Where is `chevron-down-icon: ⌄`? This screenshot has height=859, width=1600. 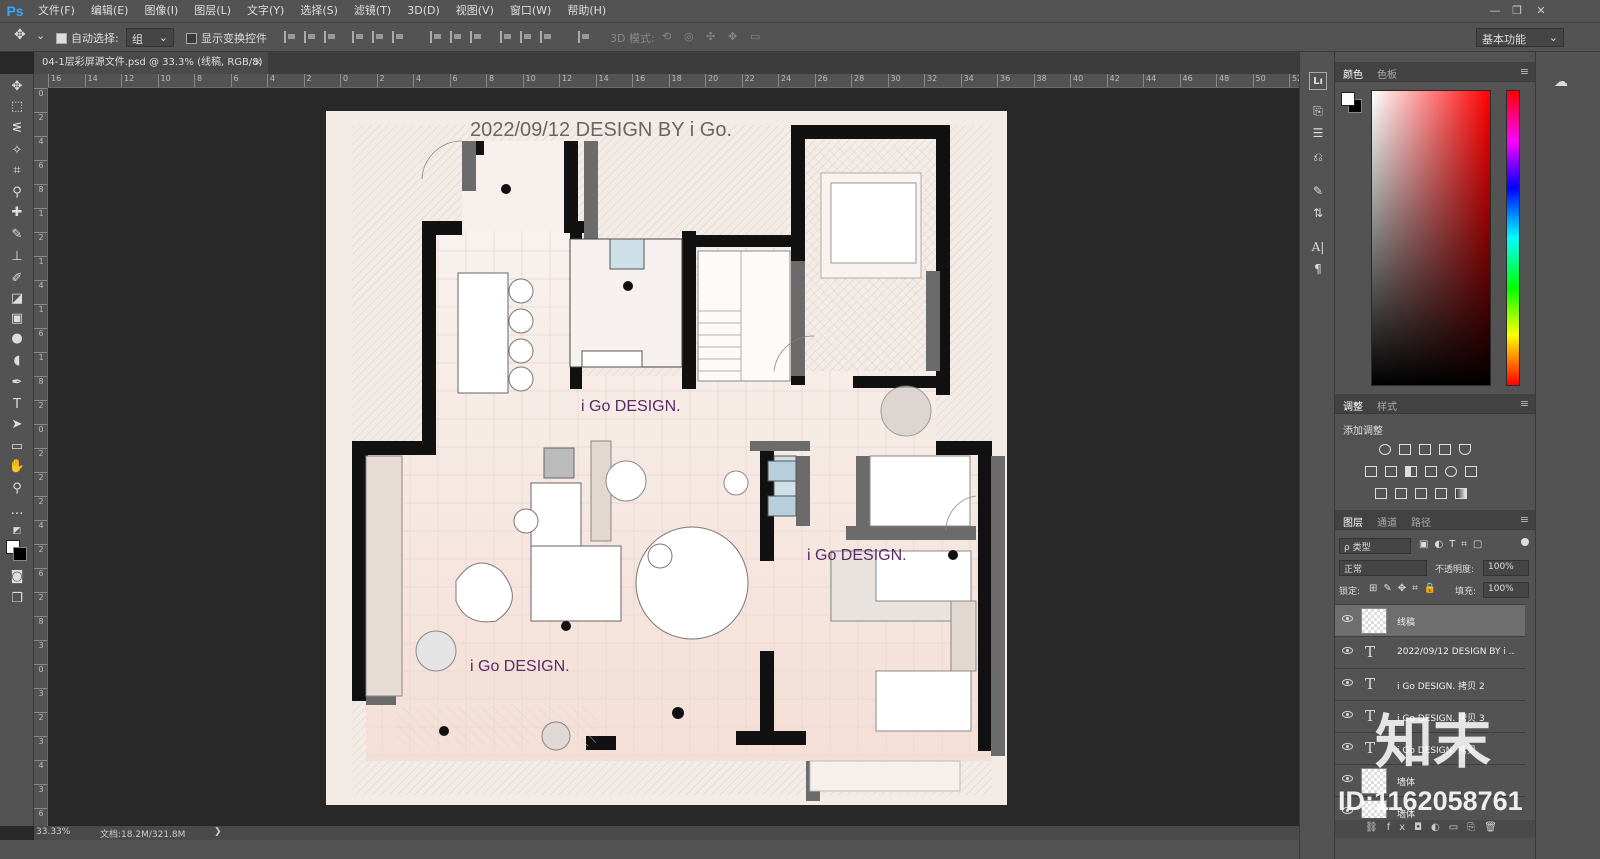
chevron-down-icon: ⌄ is located at coordinates (40, 35).